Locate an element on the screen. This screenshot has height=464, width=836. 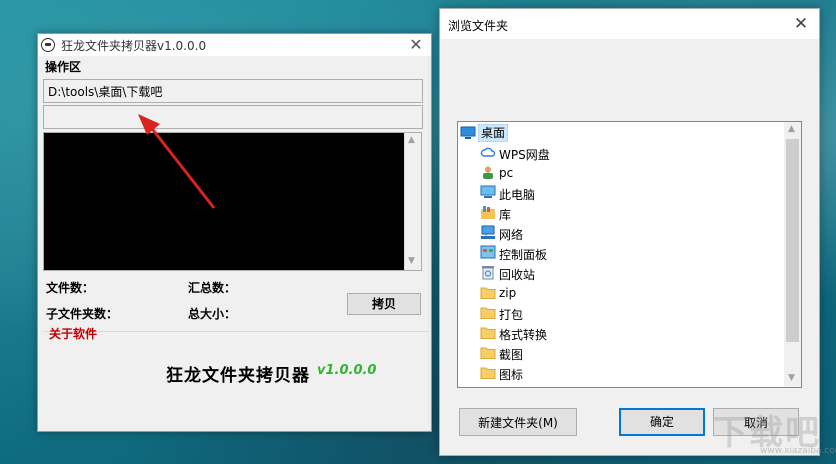
watermark-url: www.xiazaiba.com is located at coordinates (798, 451).